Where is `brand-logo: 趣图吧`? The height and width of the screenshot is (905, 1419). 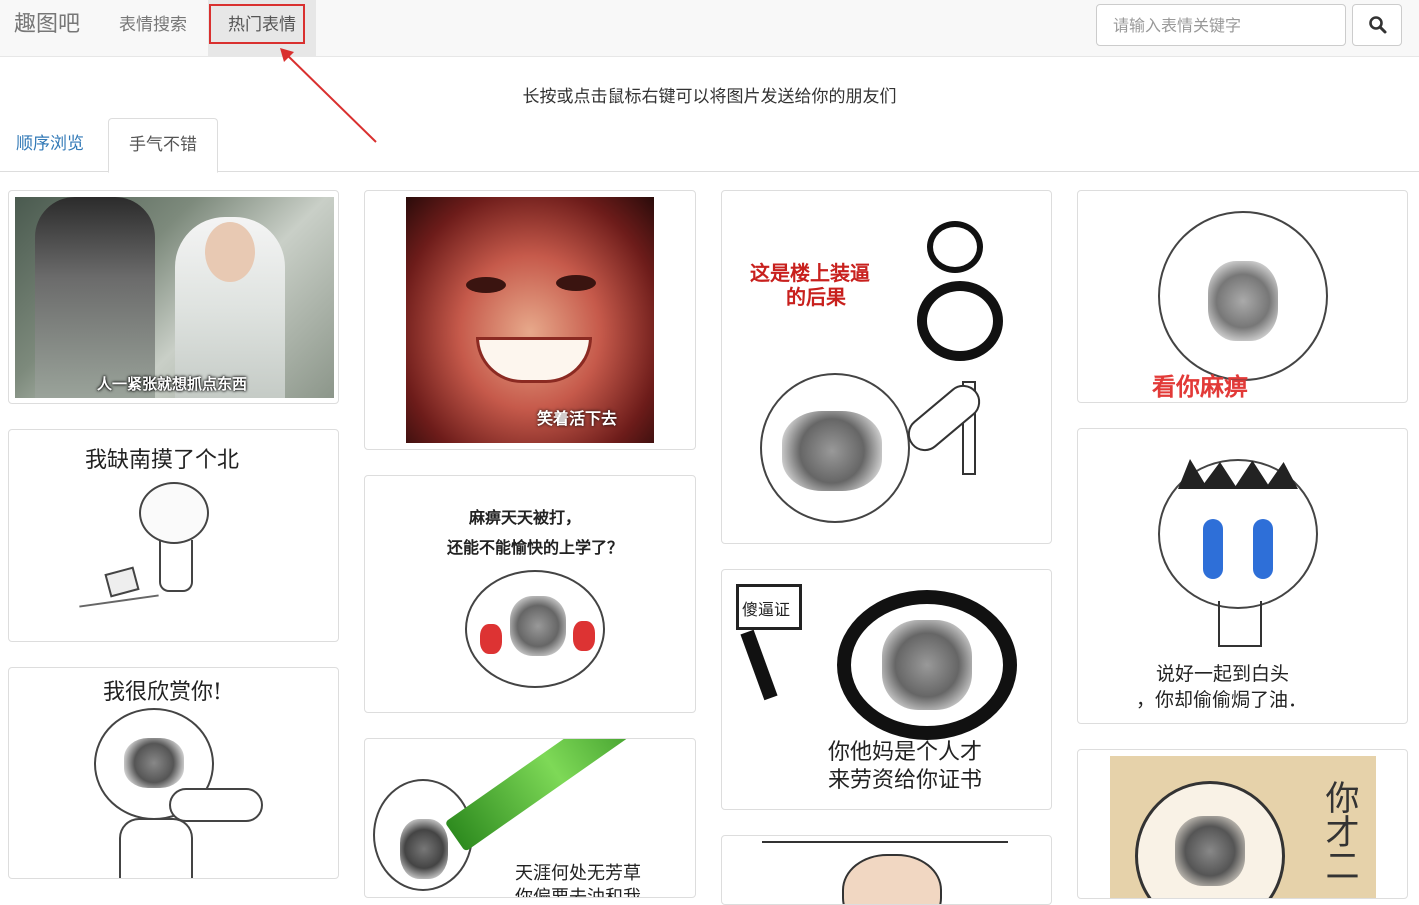 brand-logo: 趣图吧 is located at coordinates (47, 25).